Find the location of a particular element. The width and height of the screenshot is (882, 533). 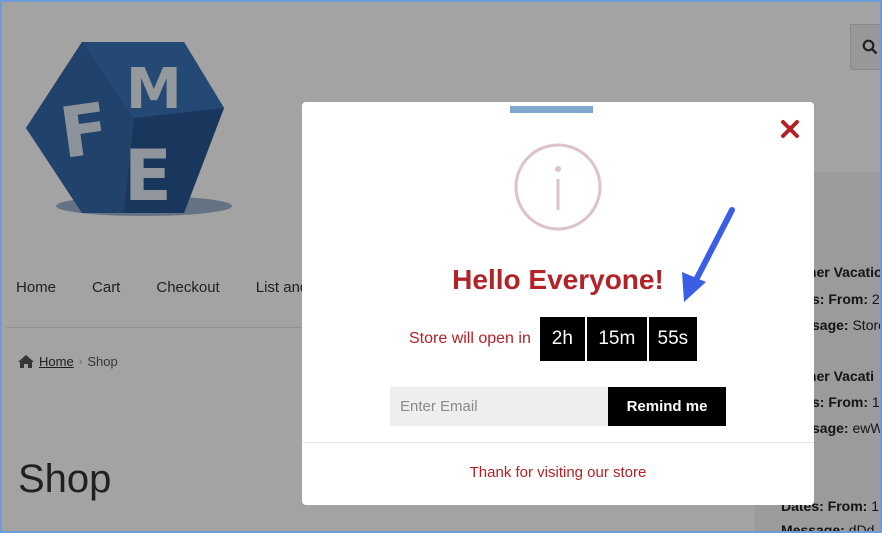

email-input is located at coordinates (499, 406).